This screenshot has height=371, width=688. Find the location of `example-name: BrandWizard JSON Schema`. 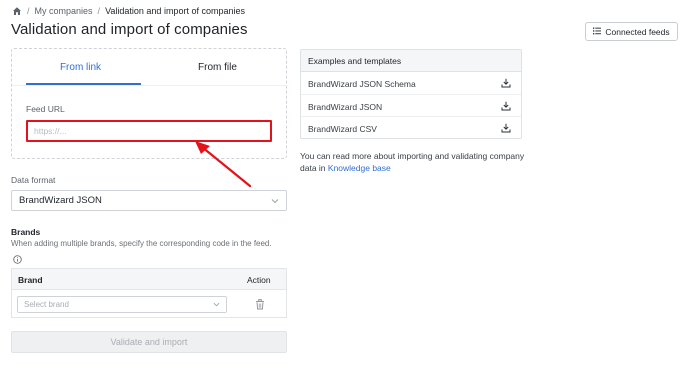

example-name: BrandWizard JSON Schema is located at coordinates (362, 84).